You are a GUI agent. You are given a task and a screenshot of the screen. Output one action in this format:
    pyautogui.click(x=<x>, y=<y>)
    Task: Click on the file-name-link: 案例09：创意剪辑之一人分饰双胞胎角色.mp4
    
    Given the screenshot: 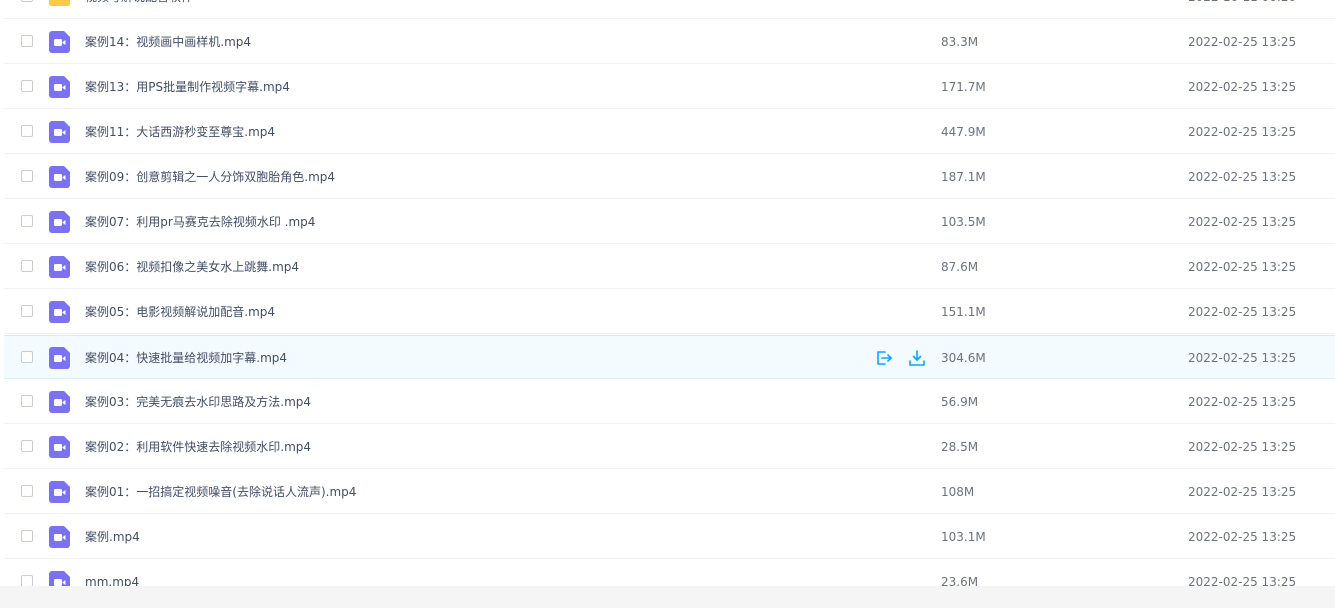 What is the action you would take?
    pyautogui.click(x=210, y=177)
    